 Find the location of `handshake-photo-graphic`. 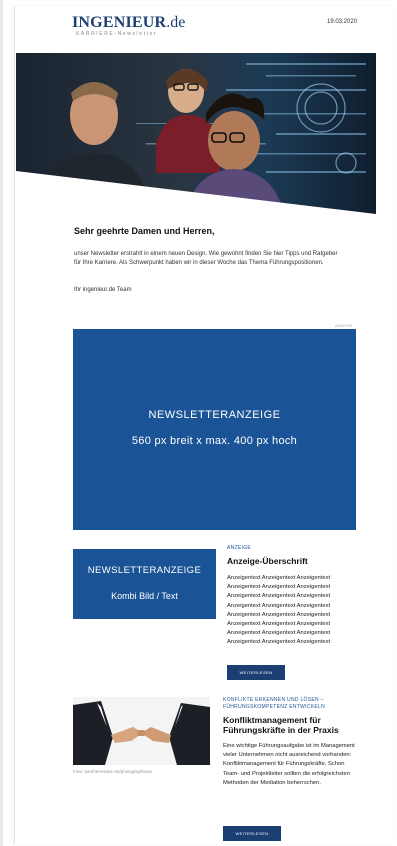

handshake-photo-graphic is located at coordinates (141, 731).